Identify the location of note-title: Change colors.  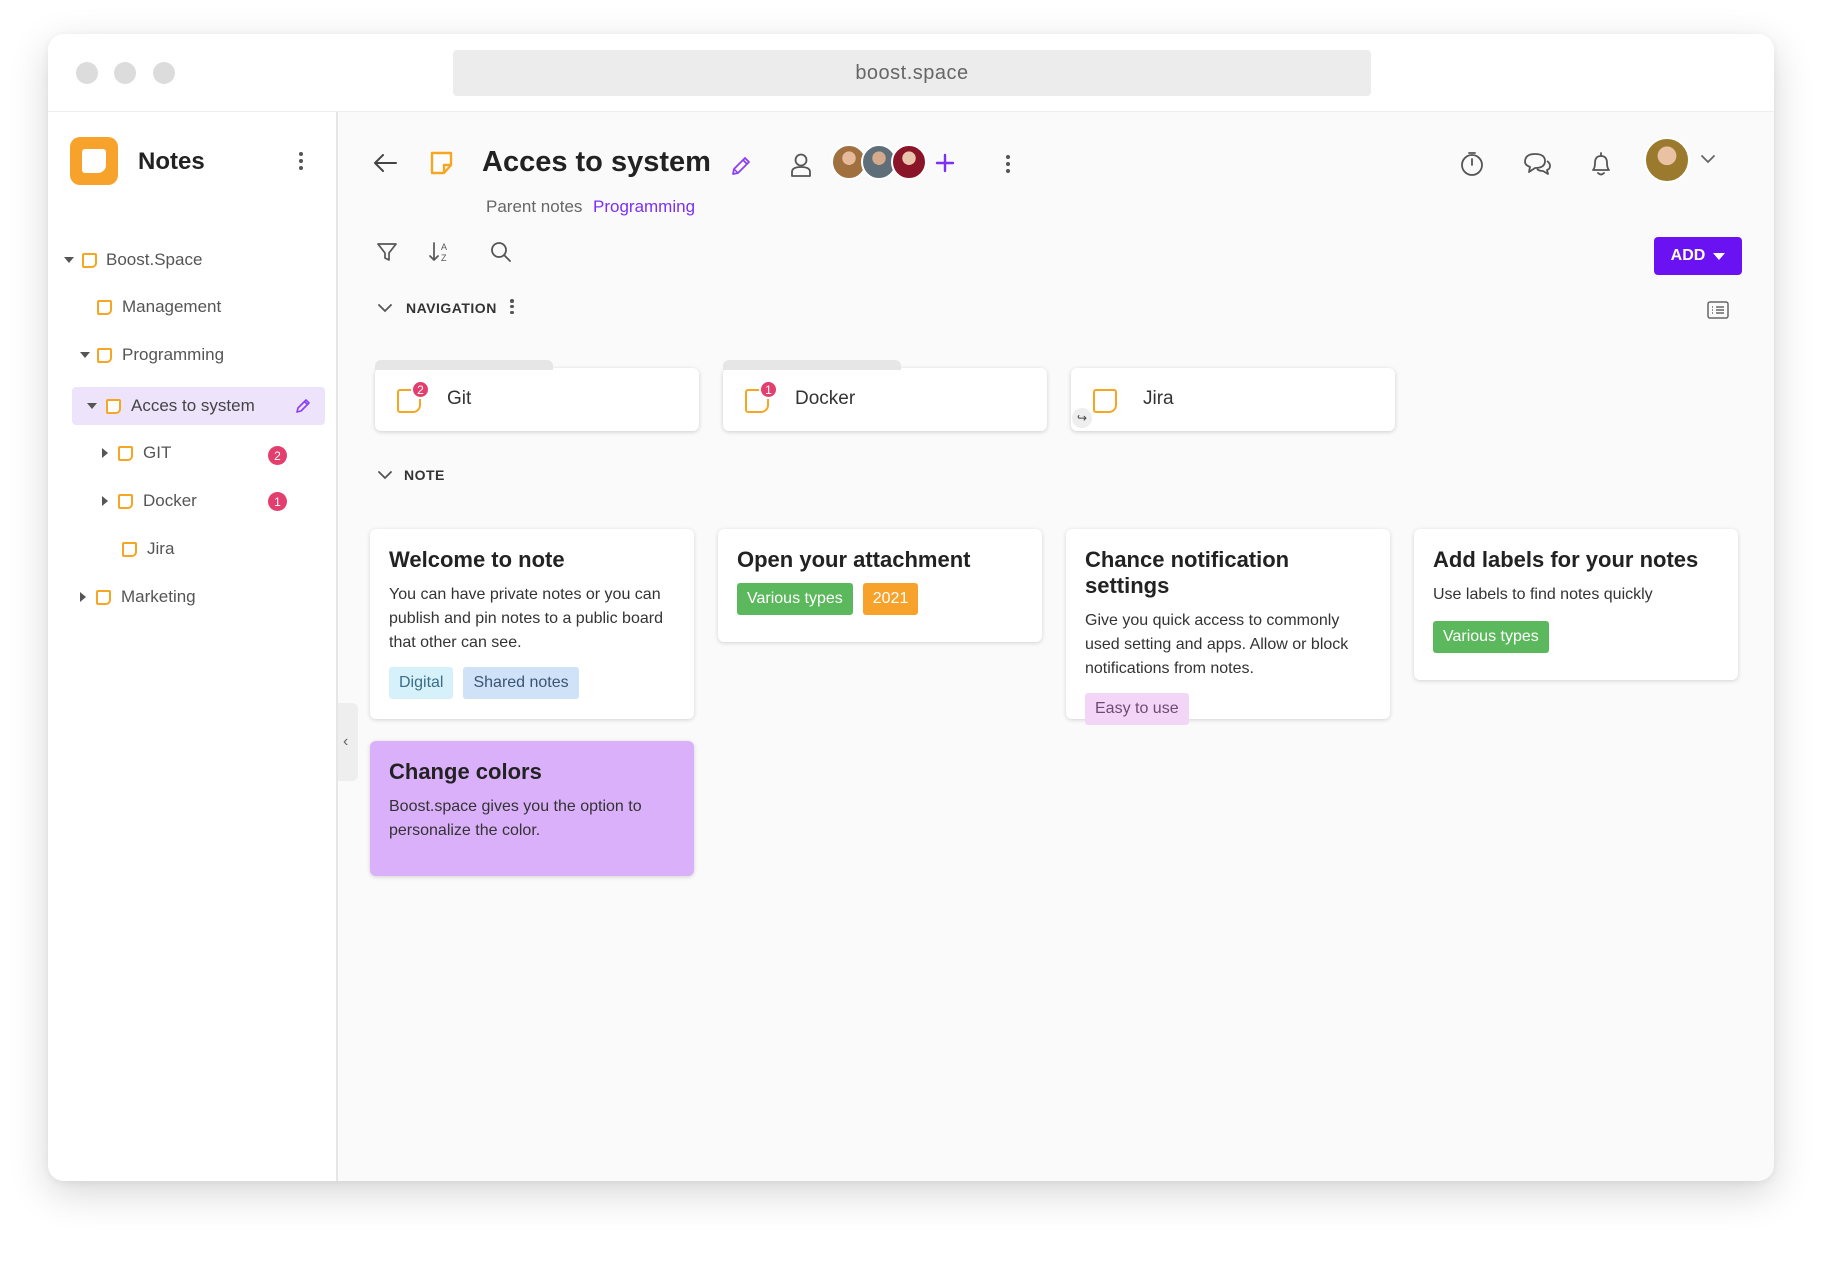
(465, 771).